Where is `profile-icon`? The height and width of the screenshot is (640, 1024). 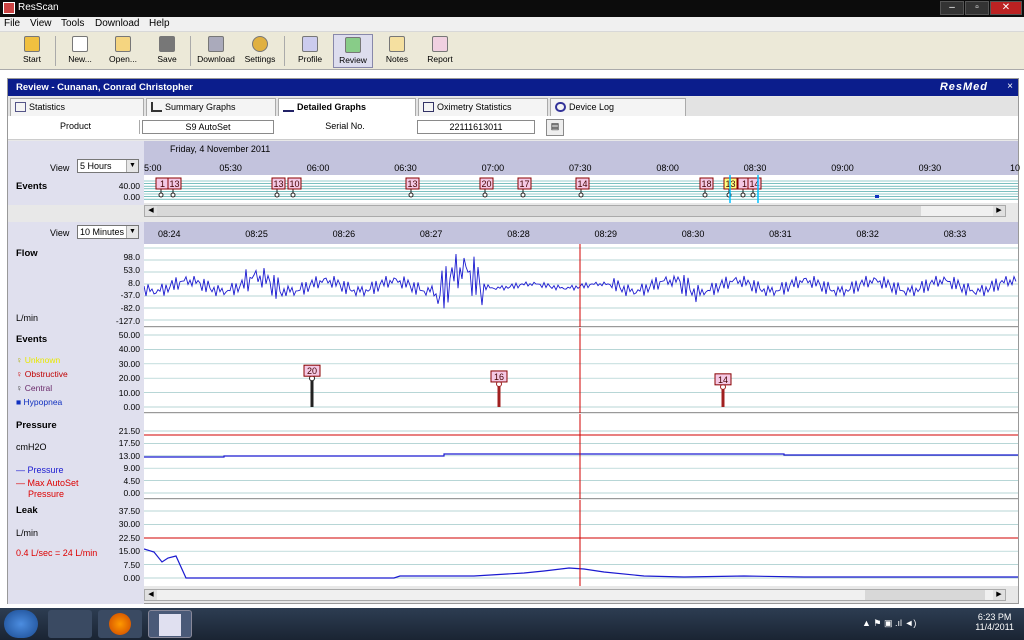
profile-icon is located at coordinates (310, 44).